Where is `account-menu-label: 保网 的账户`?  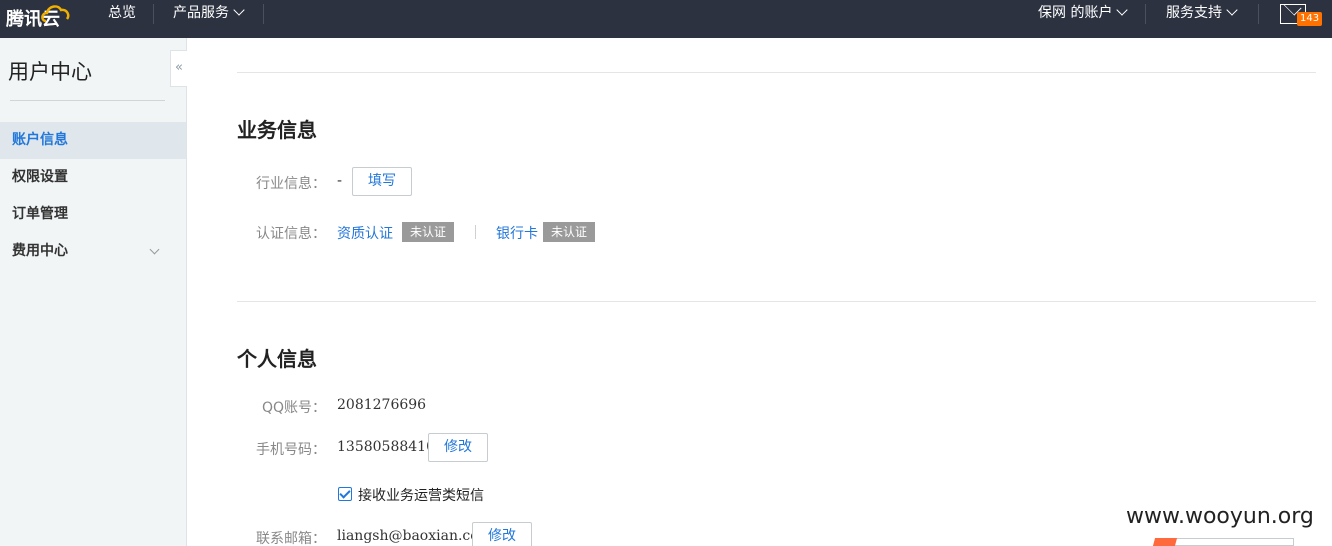
account-menu-label: 保网 的账户 is located at coordinates (1075, 13).